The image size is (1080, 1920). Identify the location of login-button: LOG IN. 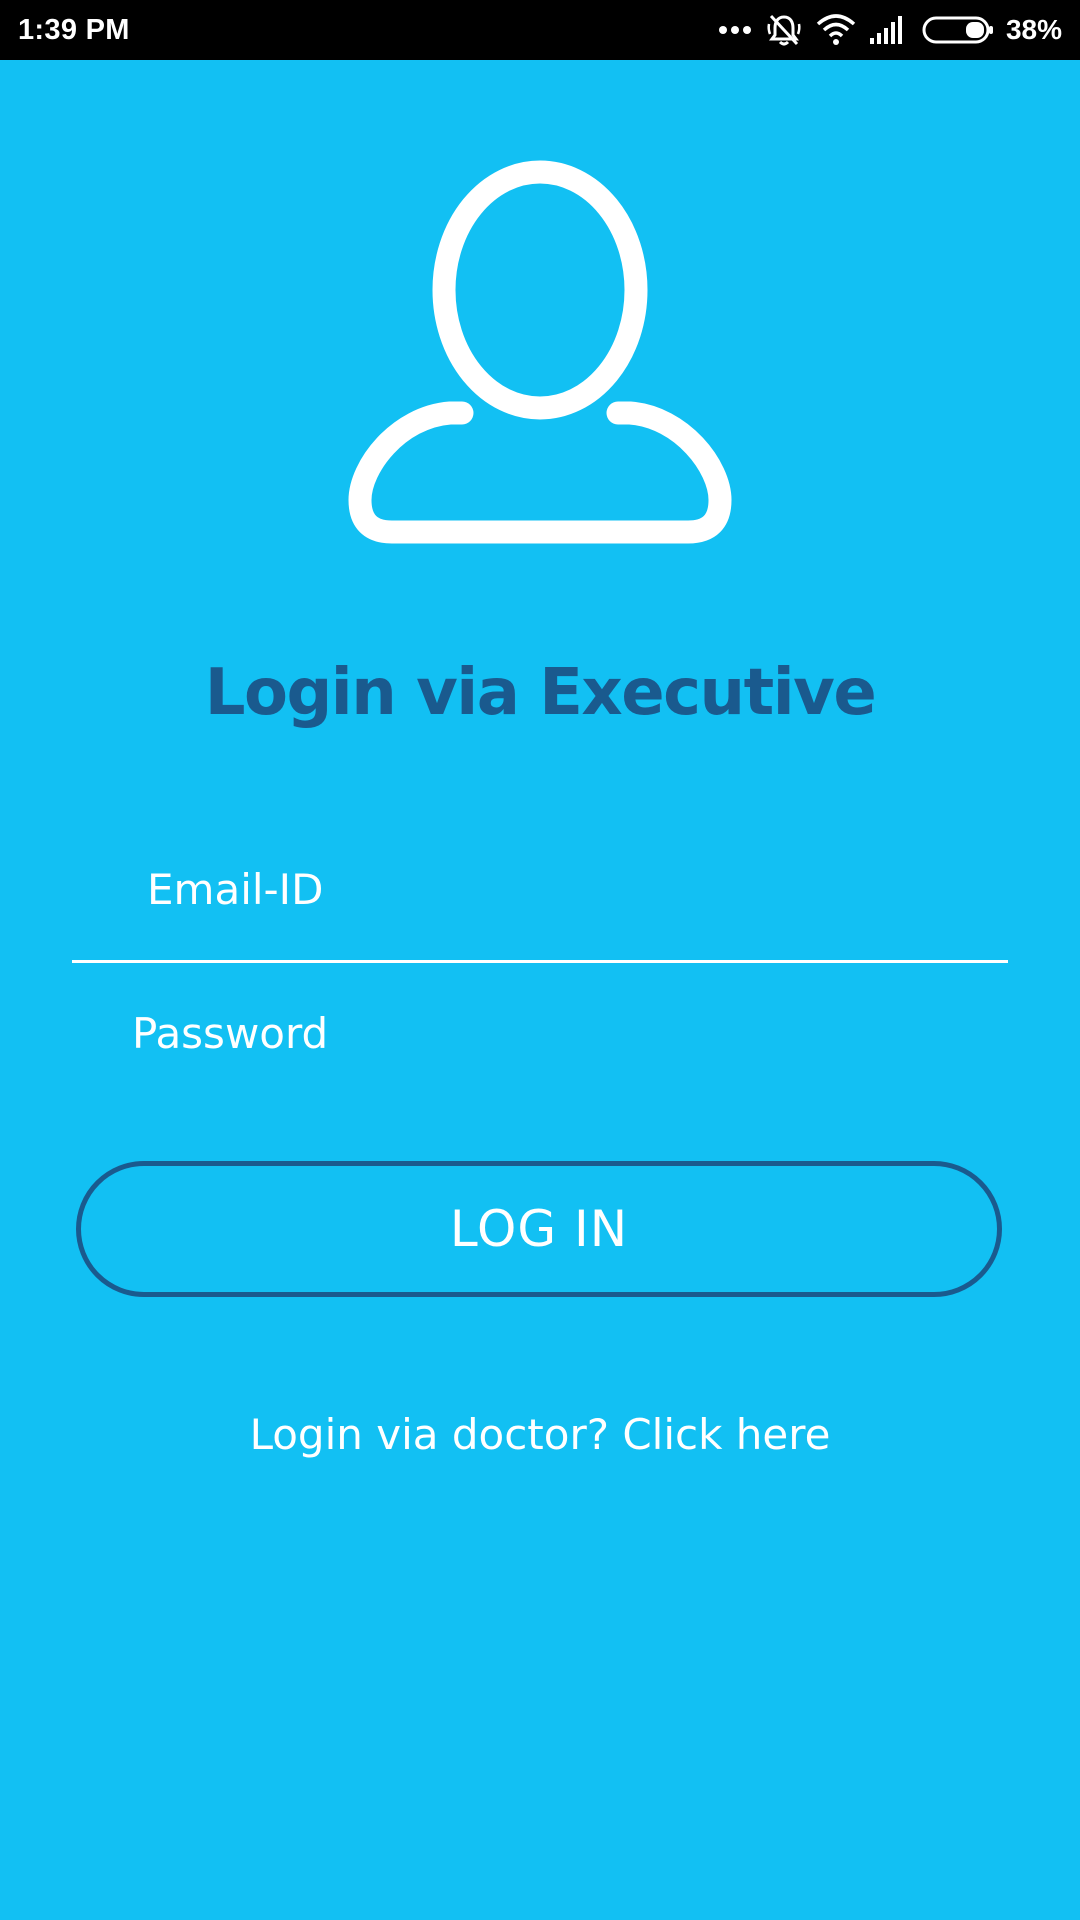
(539, 1229).